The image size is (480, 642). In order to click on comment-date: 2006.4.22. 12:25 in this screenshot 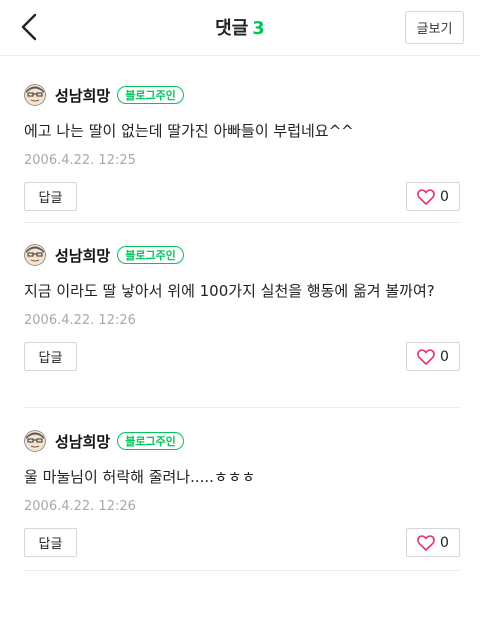, I will do `click(80, 160)`.